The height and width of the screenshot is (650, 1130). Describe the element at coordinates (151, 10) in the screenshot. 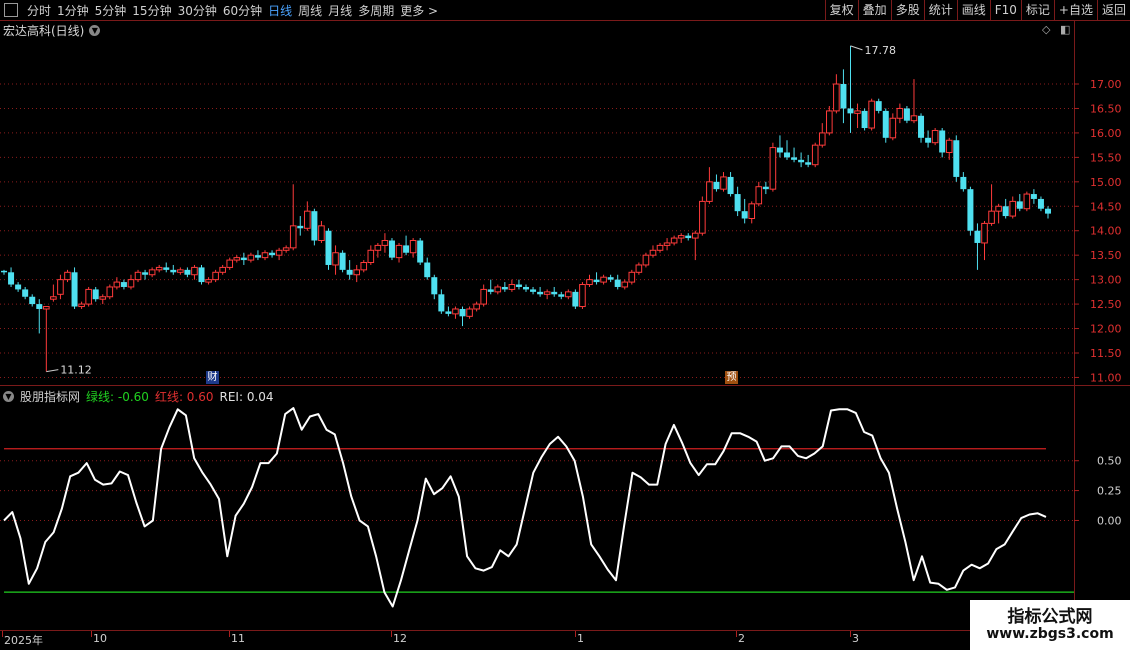

I see `timeframe-tab-3: 15分钟` at that location.